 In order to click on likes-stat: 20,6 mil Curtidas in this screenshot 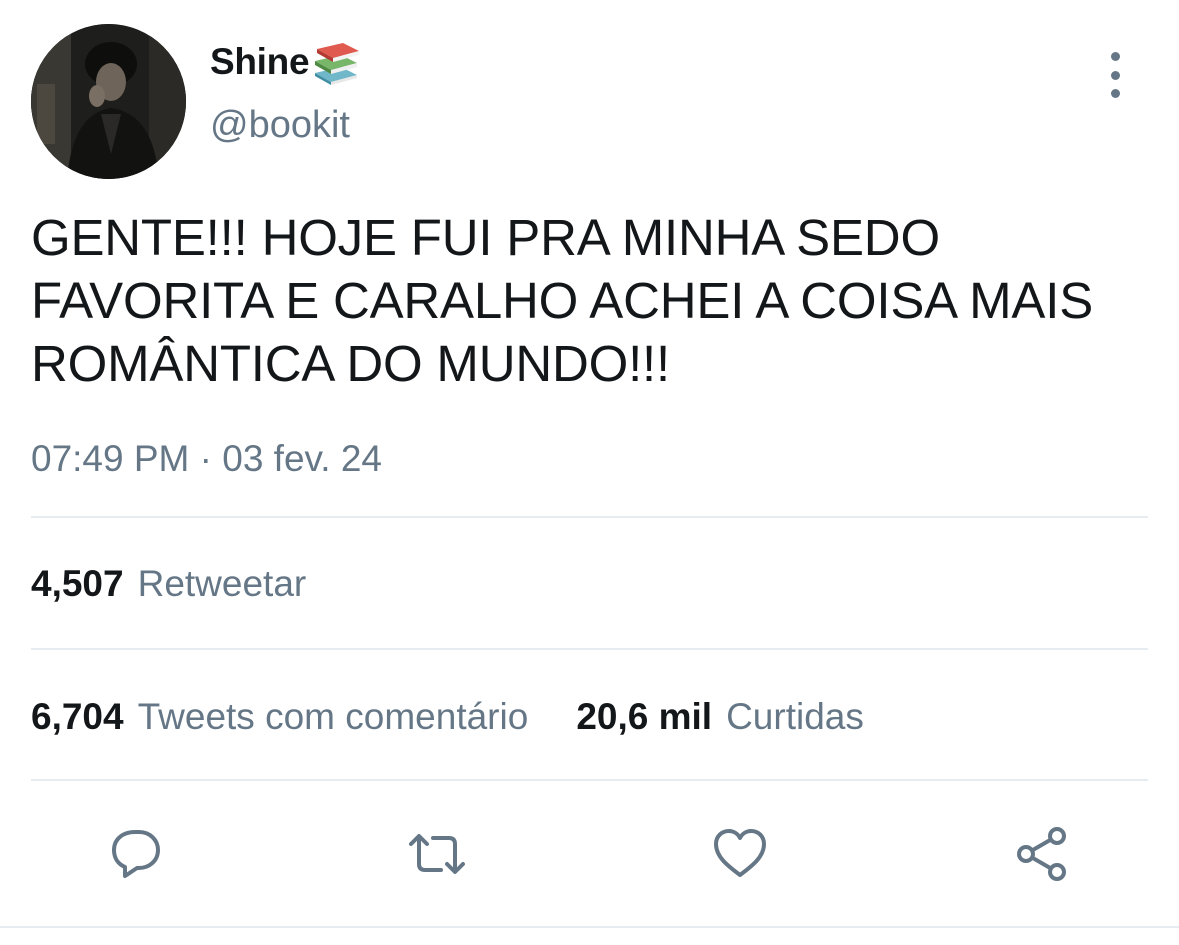, I will do `click(720, 717)`.